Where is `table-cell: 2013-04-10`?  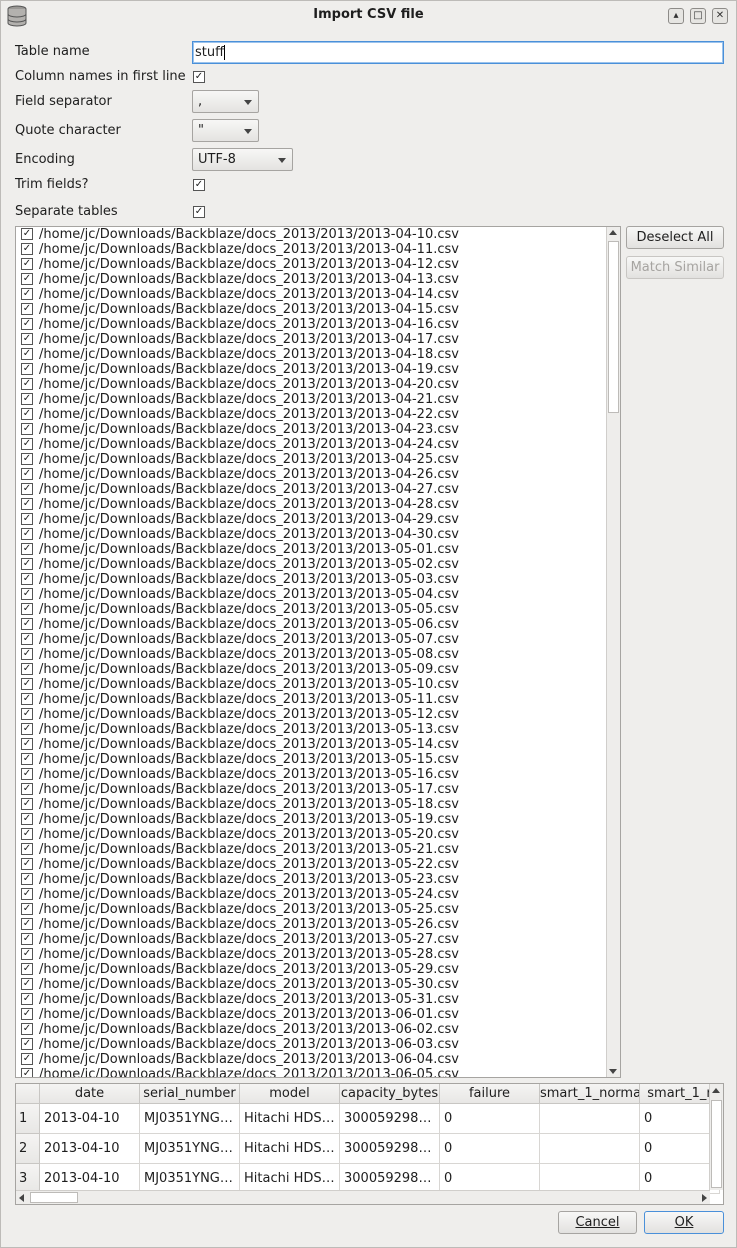 table-cell: 2013-04-10 is located at coordinates (90, 1119).